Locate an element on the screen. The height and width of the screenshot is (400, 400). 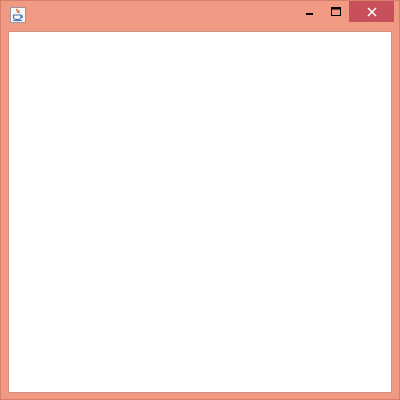
minimize-button is located at coordinates (310, 11).